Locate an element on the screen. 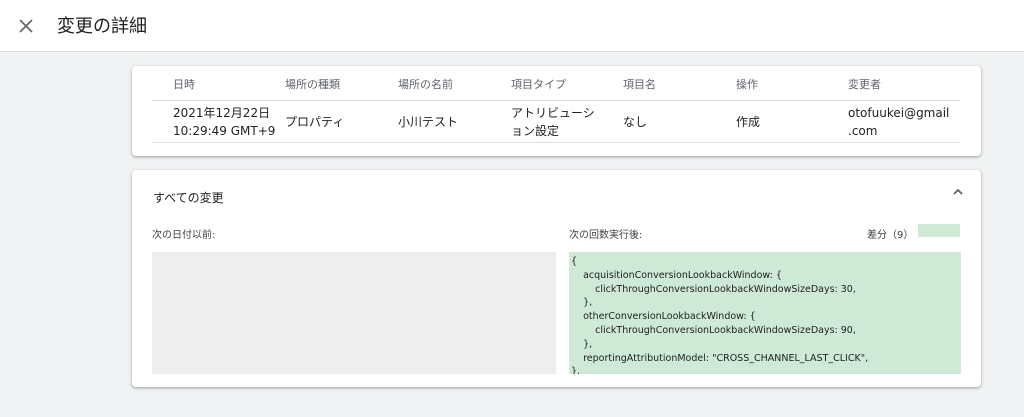  cell-item-type: アトリビューシ ョン設定 is located at coordinates (553, 122).